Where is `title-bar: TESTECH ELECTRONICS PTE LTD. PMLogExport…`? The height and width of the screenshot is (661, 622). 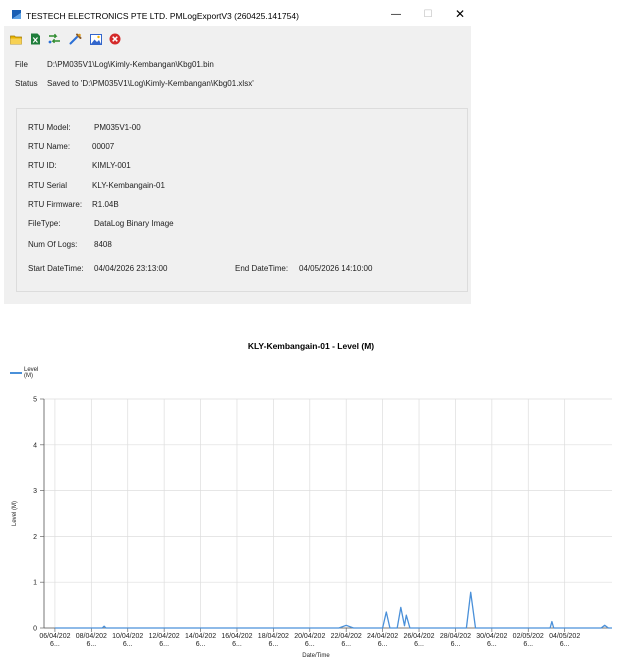 title-bar: TESTECH ELECTRONICS PTE LTD. PMLogExport… is located at coordinates (237, 14).